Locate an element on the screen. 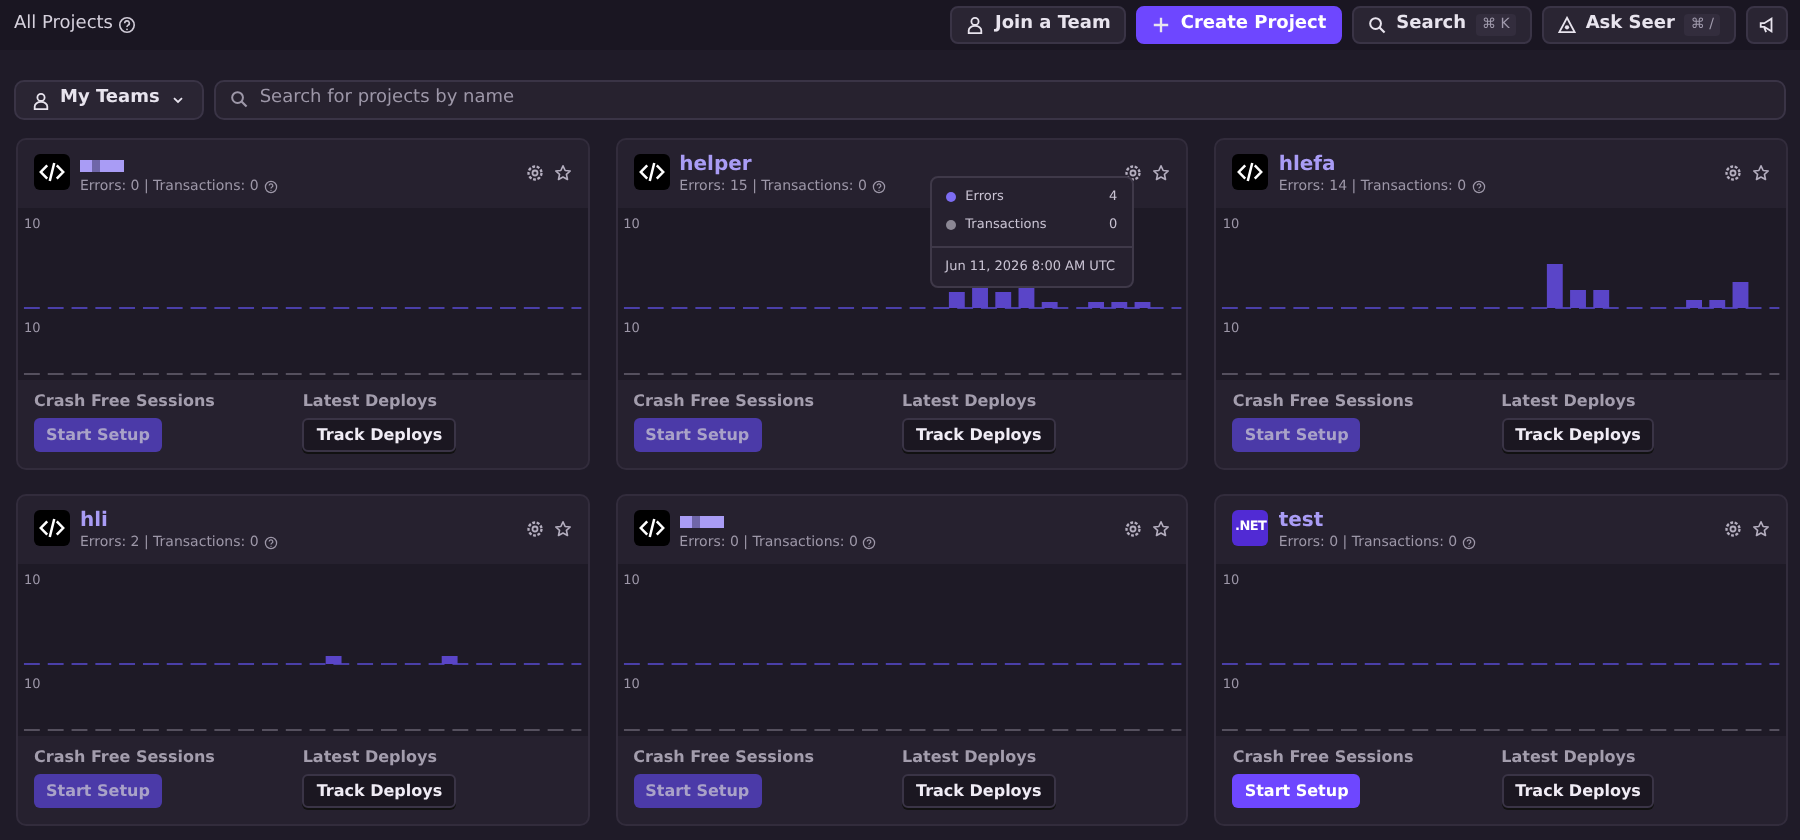 The height and width of the screenshot is (840, 1800). feedback-button is located at coordinates (1767, 25).